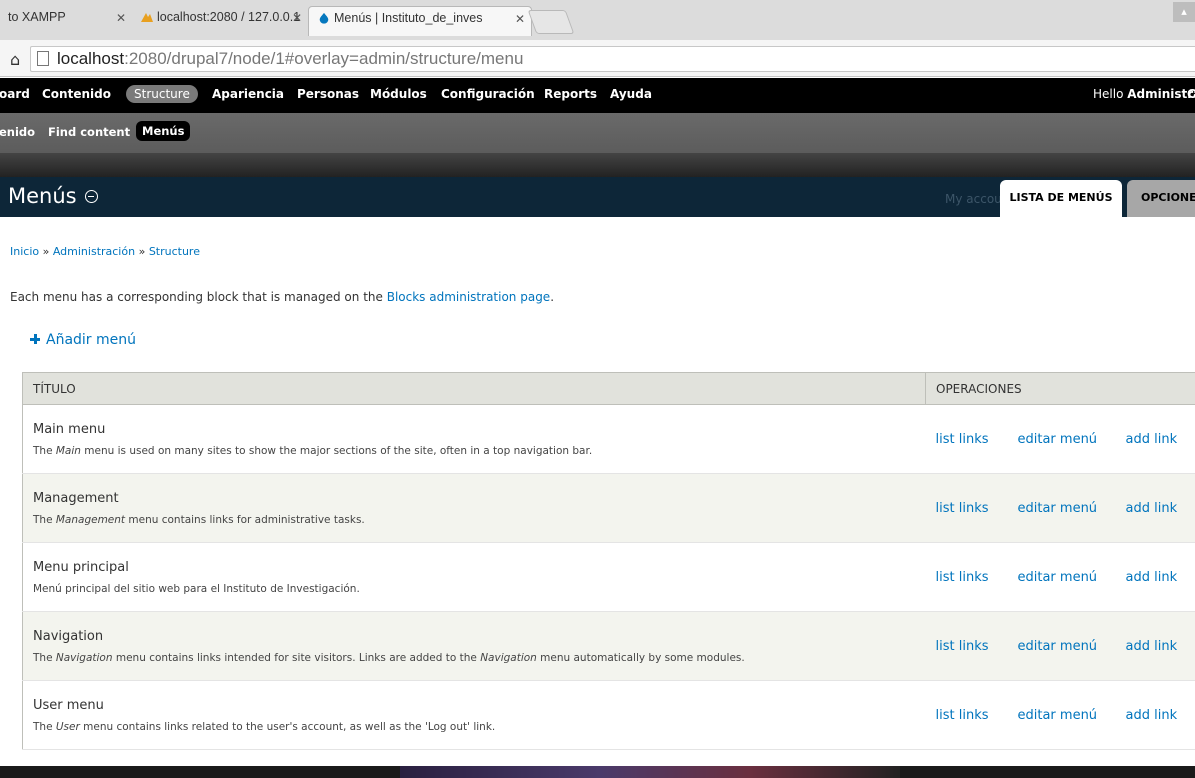  I want to click on breadcrumb-structure: Structure, so click(174, 251).